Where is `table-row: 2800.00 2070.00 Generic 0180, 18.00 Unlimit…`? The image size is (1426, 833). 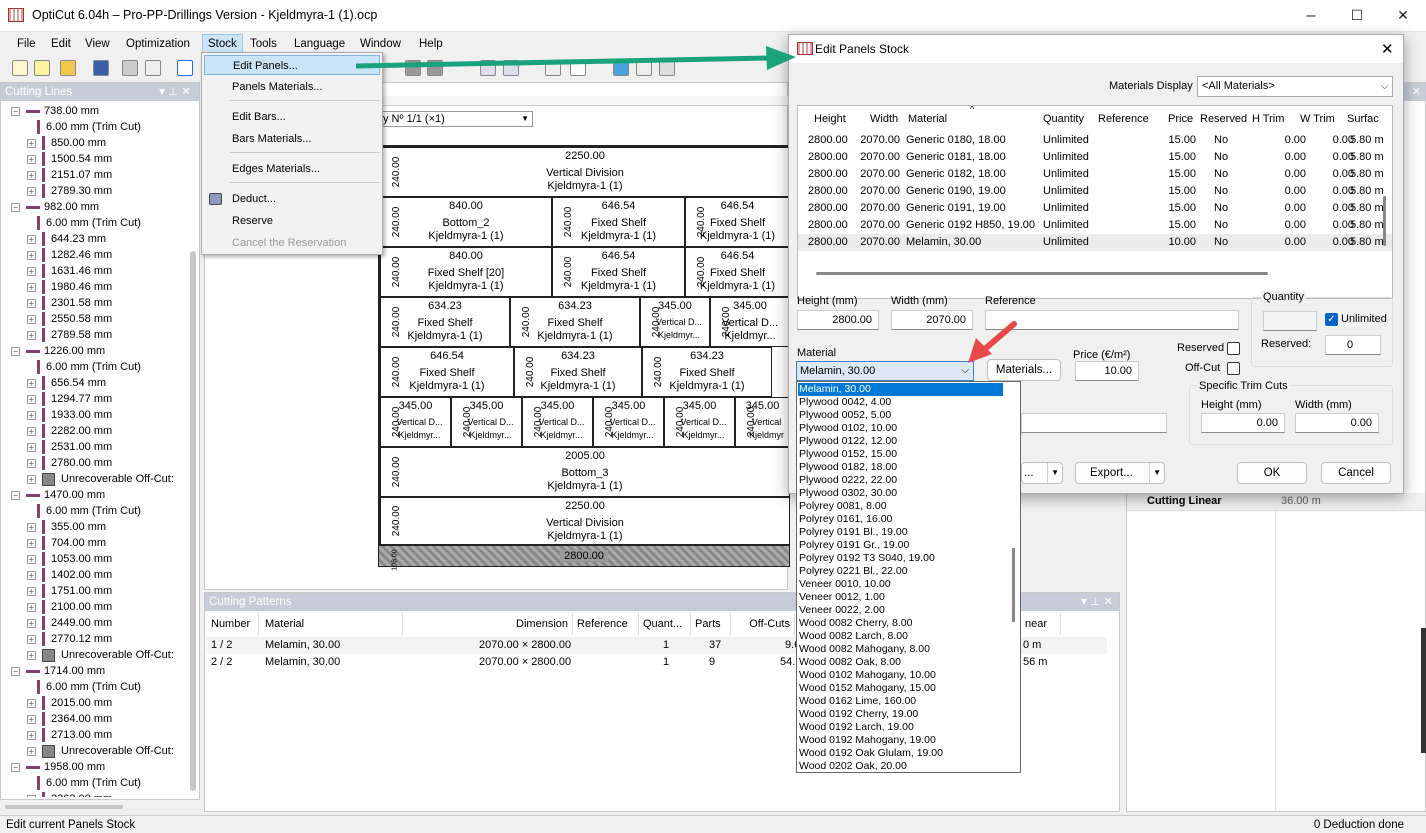 table-row: 2800.00 2070.00 Generic 0180, 18.00 Unlimit… is located at coordinates (1095, 140).